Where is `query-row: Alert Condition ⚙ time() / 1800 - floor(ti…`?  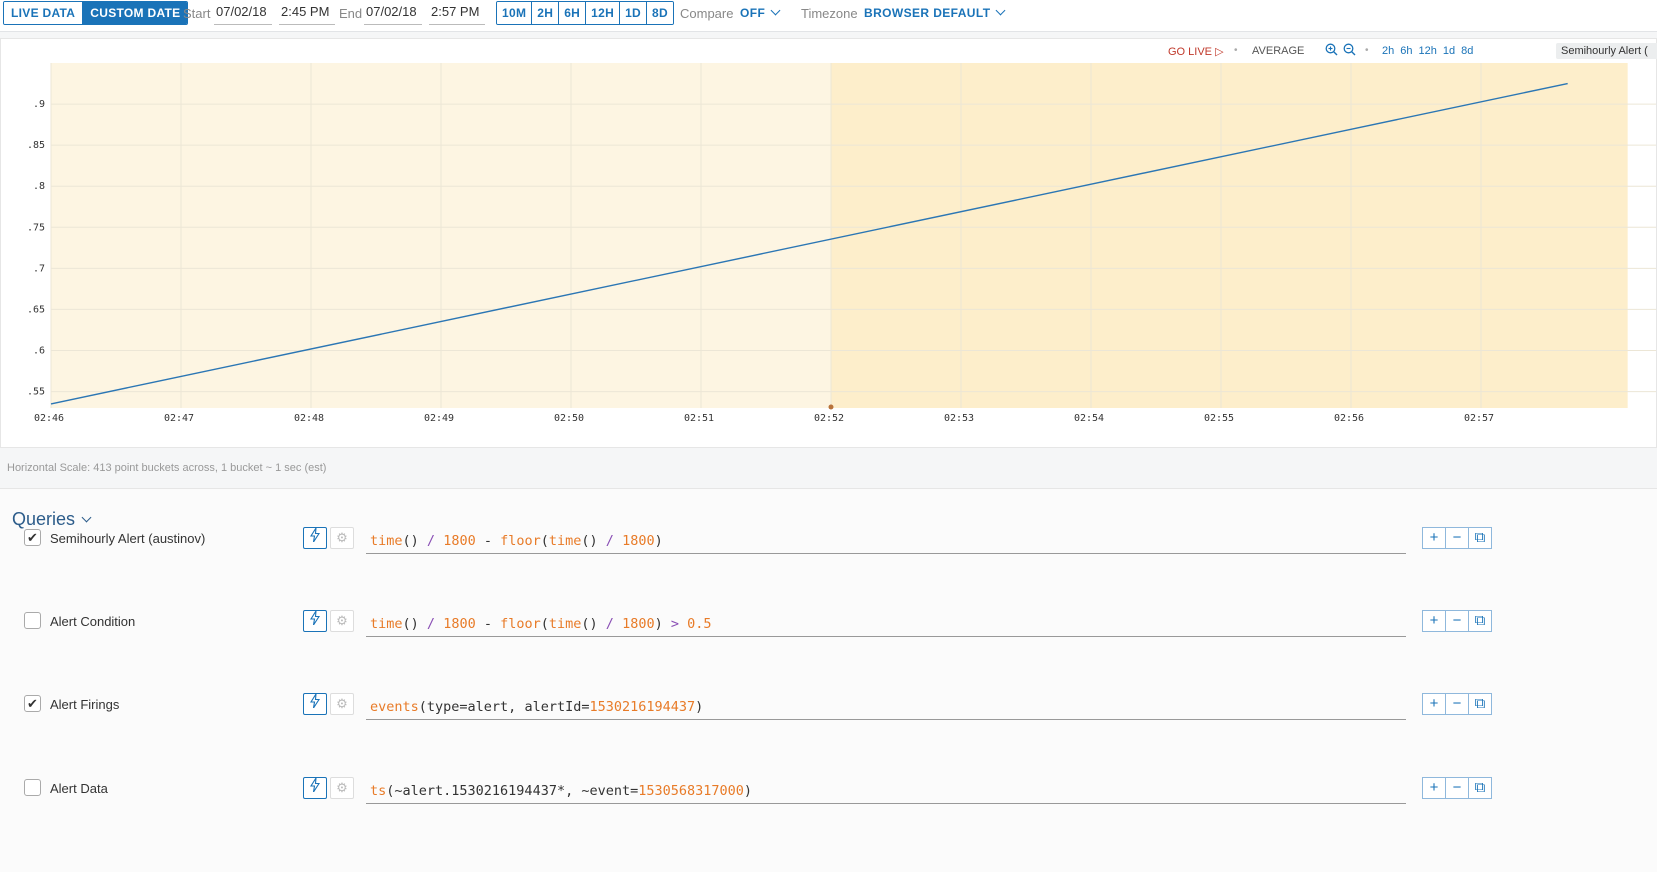
query-row: Alert Condition ⚙ time() / 1800 - floor(ti… is located at coordinates (828, 628).